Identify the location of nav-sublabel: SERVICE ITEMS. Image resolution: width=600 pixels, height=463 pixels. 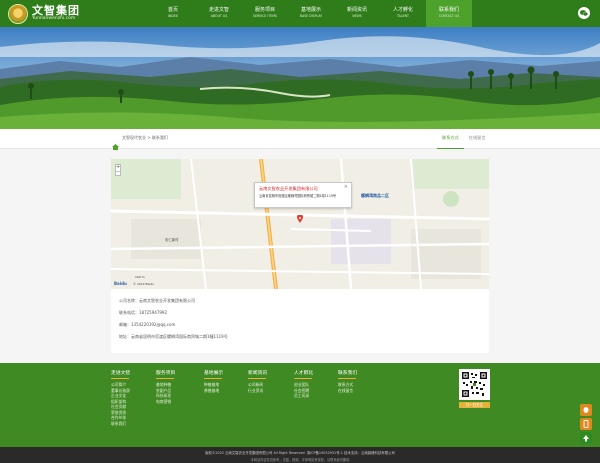
(265, 16).